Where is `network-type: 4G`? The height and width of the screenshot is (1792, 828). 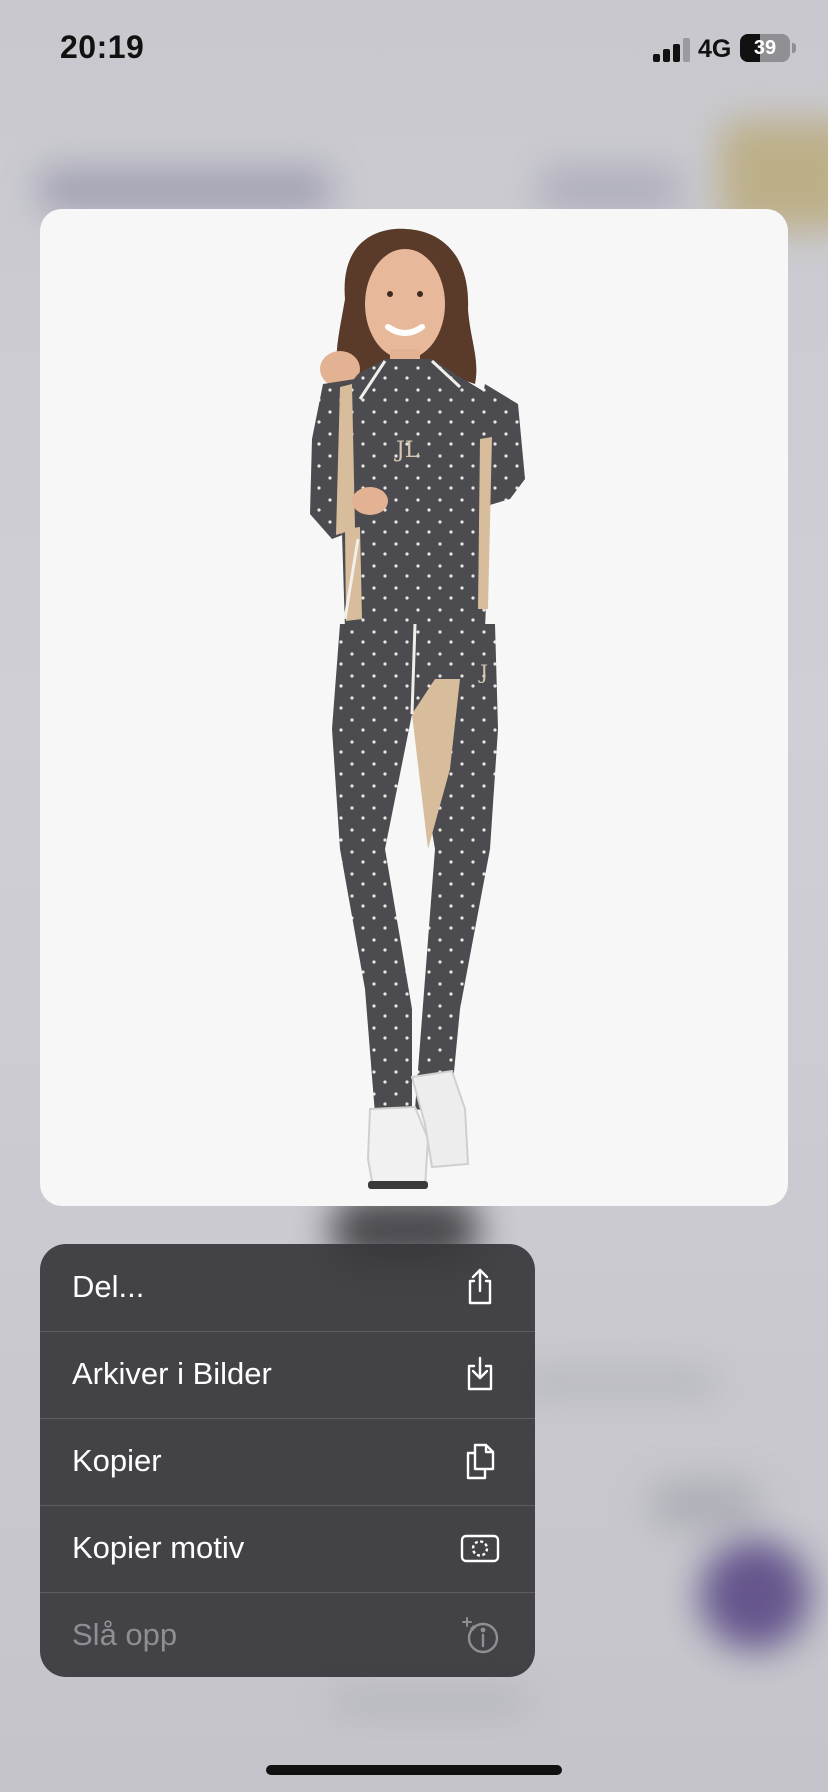 network-type: 4G is located at coordinates (715, 49).